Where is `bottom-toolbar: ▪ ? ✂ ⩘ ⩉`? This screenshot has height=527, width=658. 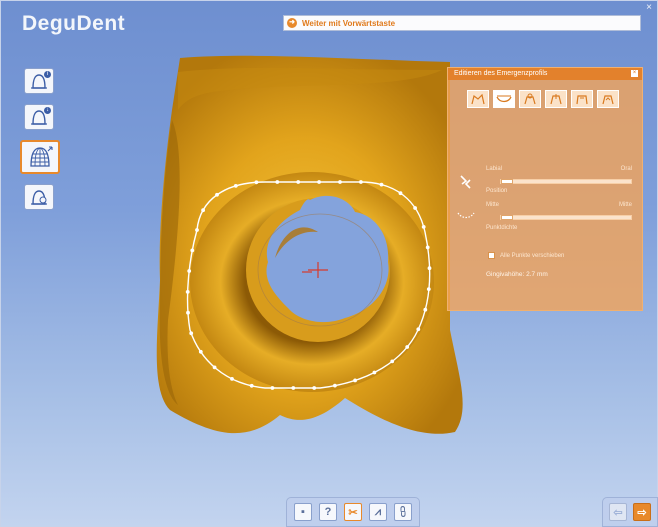 bottom-toolbar: ▪ ? ✂ ⩘ ⩉ is located at coordinates (353, 512).